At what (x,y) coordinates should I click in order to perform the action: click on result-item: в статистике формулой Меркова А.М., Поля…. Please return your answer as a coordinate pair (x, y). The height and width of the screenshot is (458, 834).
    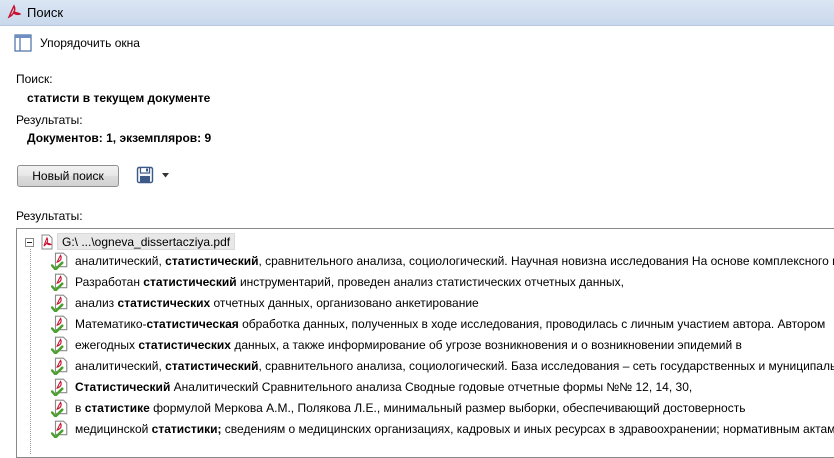
    Looking at the image, I should click on (442, 408).